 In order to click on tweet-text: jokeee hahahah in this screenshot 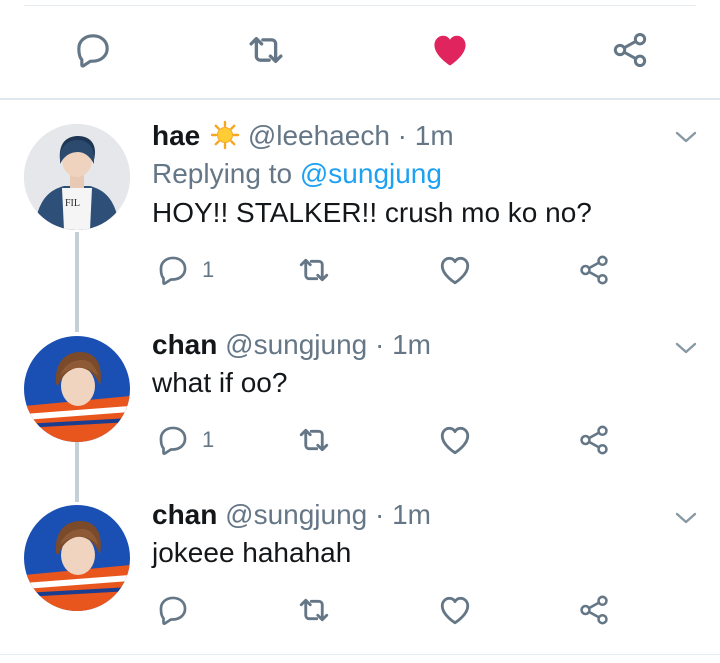, I will do `click(252, 552)`.